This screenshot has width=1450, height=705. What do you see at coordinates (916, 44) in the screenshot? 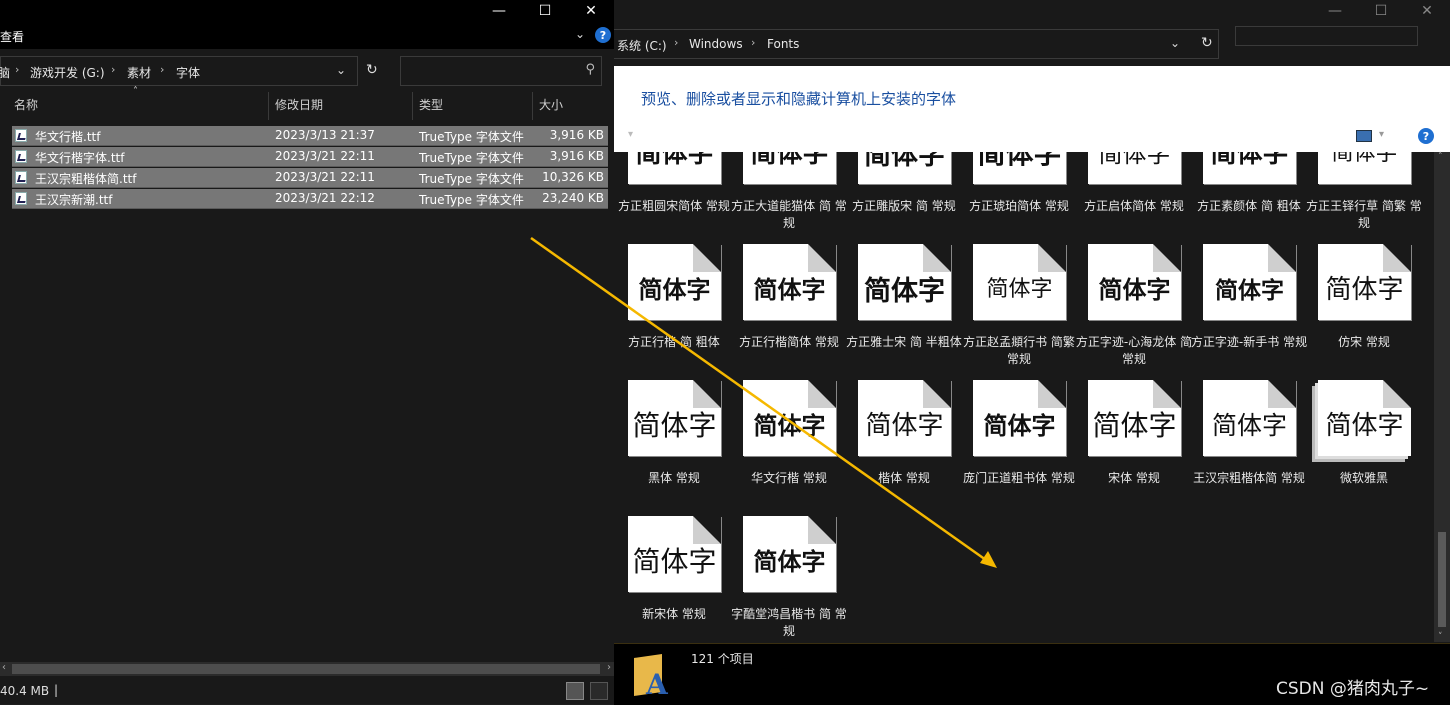
I see `address-bar: 系统 (C:) › Windows › Fonts ⌄ ↻` at bounding box center [916, 44].